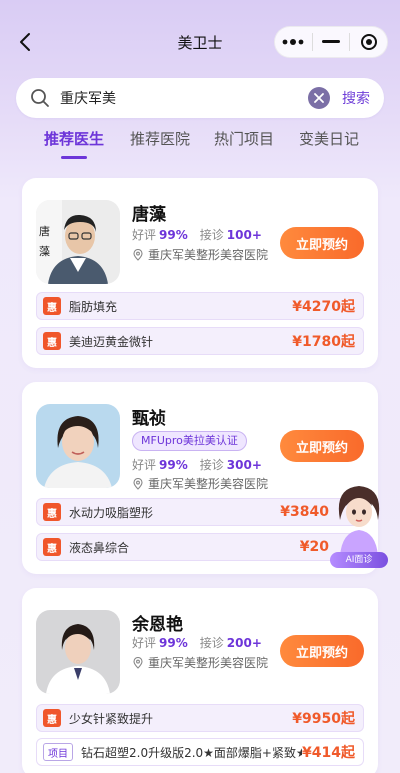  I want to click on service-name: 液态鼻综合, so click(99, 547).